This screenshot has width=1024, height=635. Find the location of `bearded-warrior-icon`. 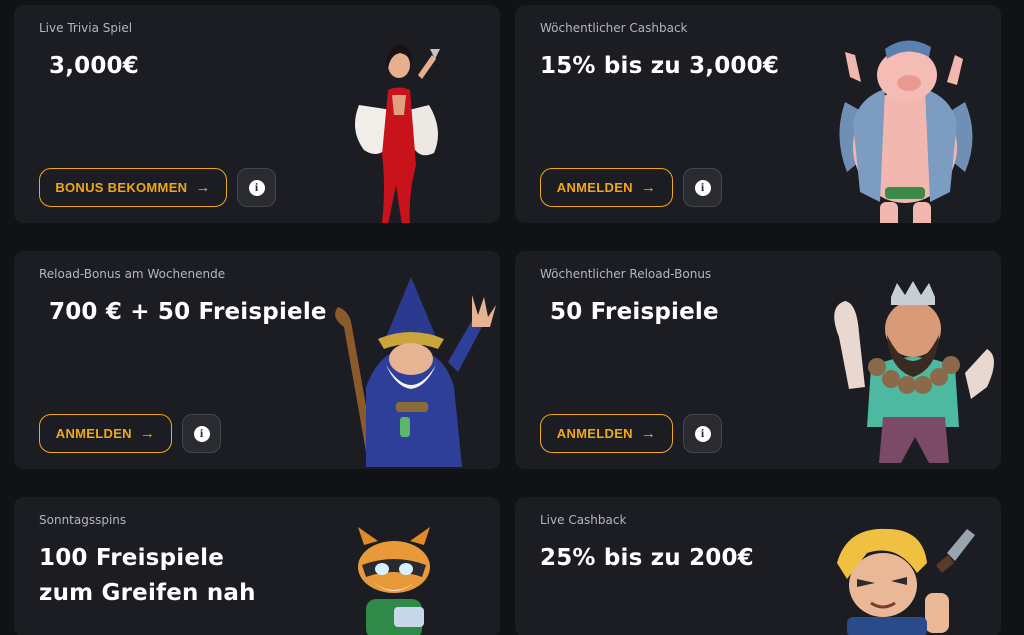

bearded-warrior-icon is located at coordinates (914, 372).